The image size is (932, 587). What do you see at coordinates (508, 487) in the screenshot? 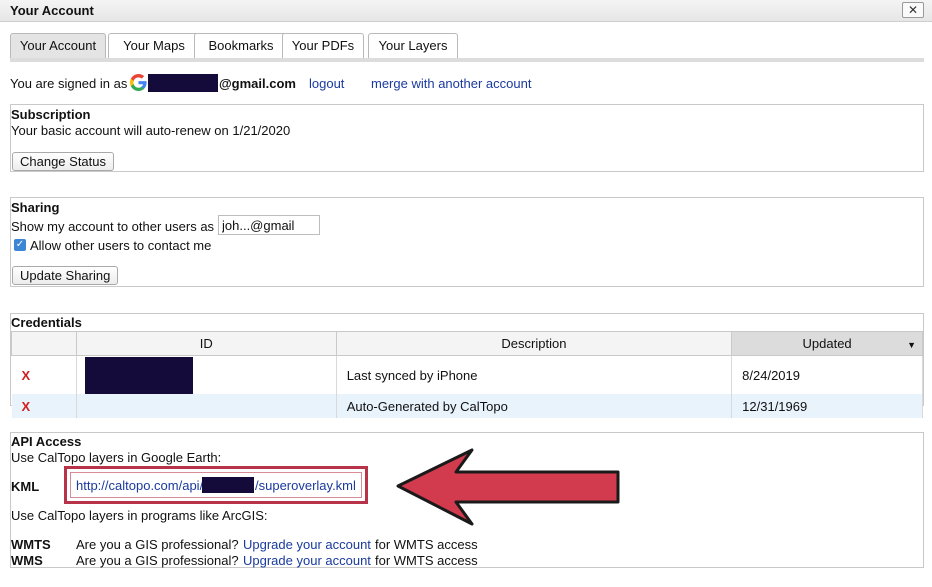
I see `arrow-annotation-icon` at bounding box center [508, 487].